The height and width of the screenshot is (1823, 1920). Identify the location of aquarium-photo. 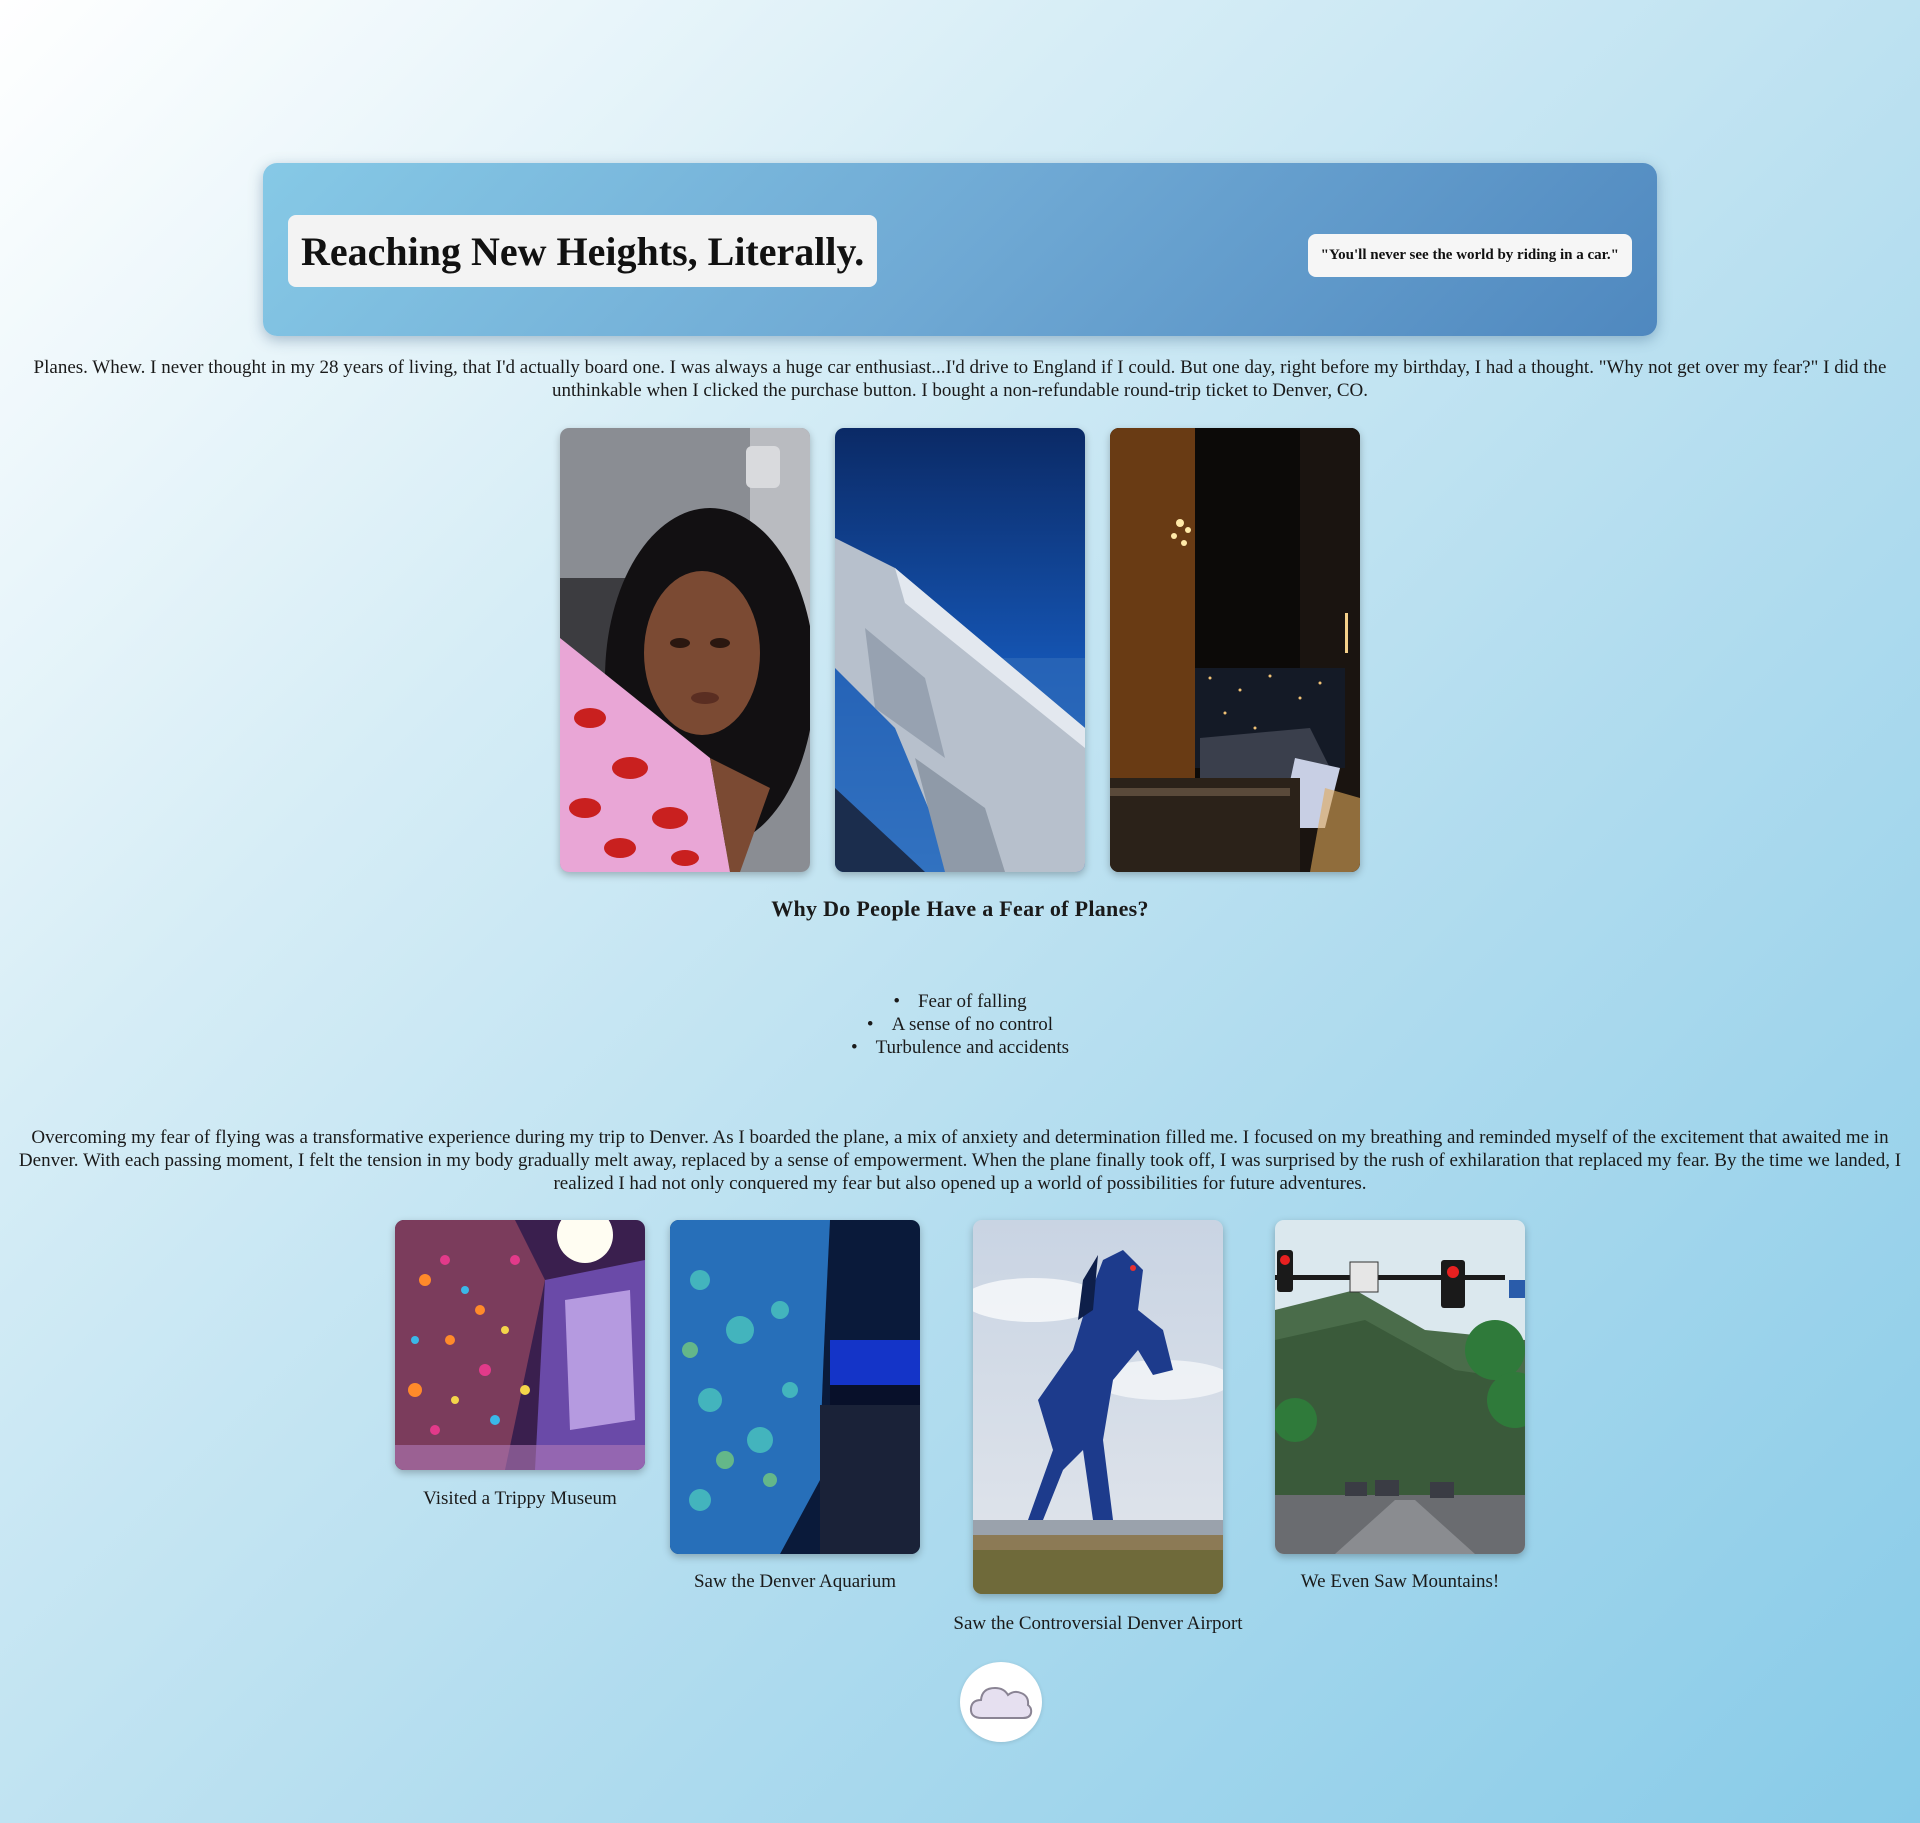
(795, 1387).